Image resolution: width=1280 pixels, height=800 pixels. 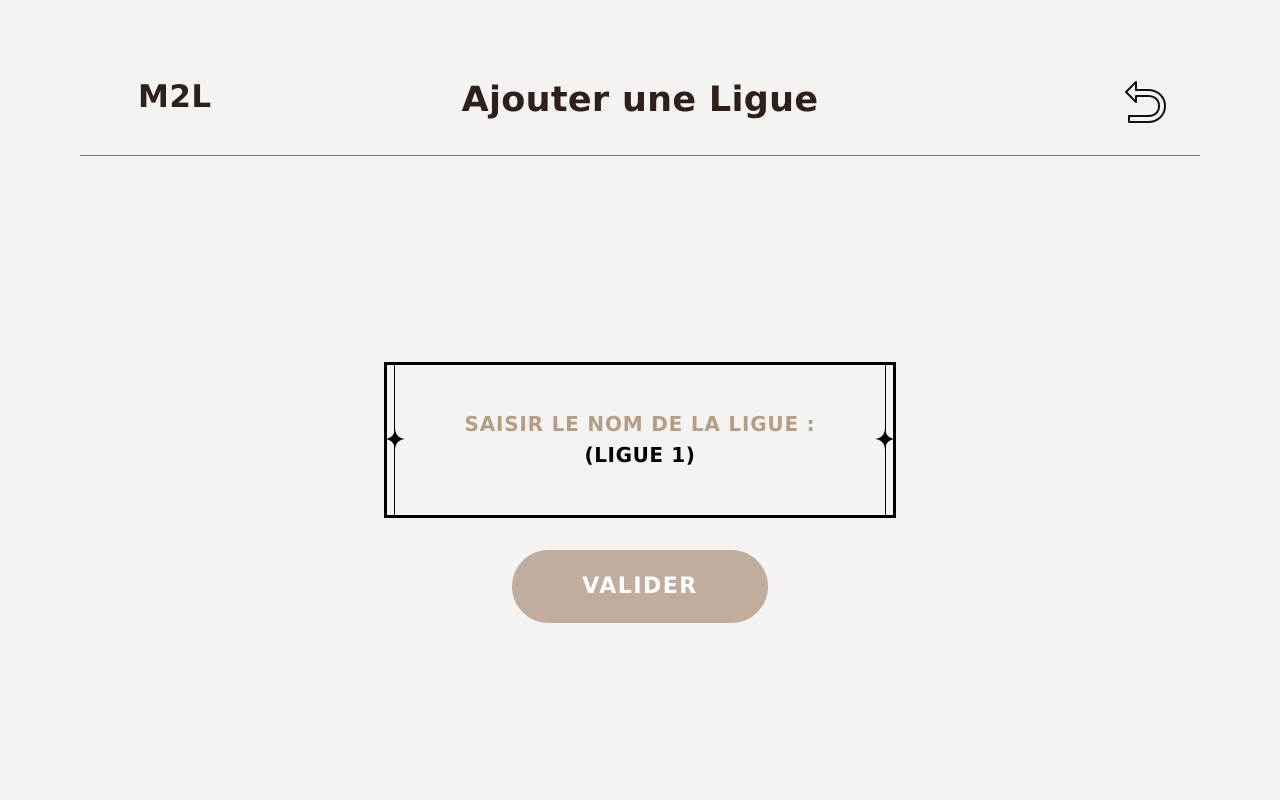 What do you see at coordinates (640, 100) in the screenshot?
I see `page-title: Ajouter une Ligue` at bounding box center [640, 100].